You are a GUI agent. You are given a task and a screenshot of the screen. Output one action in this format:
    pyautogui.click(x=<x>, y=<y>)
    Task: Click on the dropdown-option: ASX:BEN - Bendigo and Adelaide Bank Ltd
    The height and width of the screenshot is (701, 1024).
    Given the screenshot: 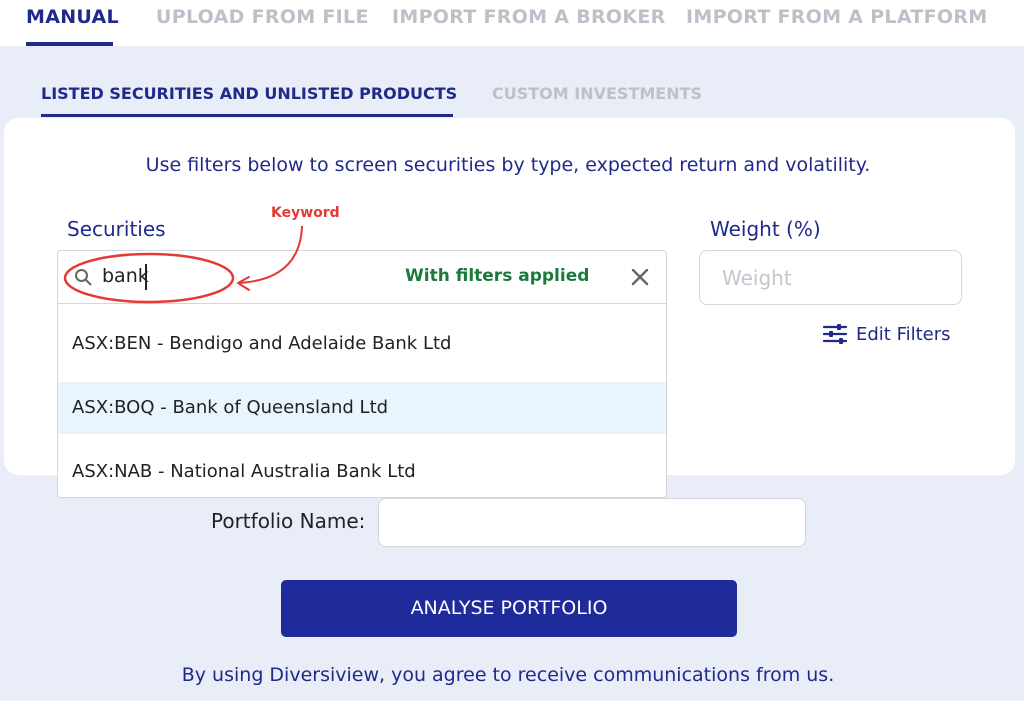 What is the action you would take?
    pyautogui.click(x=362, y=344)
    